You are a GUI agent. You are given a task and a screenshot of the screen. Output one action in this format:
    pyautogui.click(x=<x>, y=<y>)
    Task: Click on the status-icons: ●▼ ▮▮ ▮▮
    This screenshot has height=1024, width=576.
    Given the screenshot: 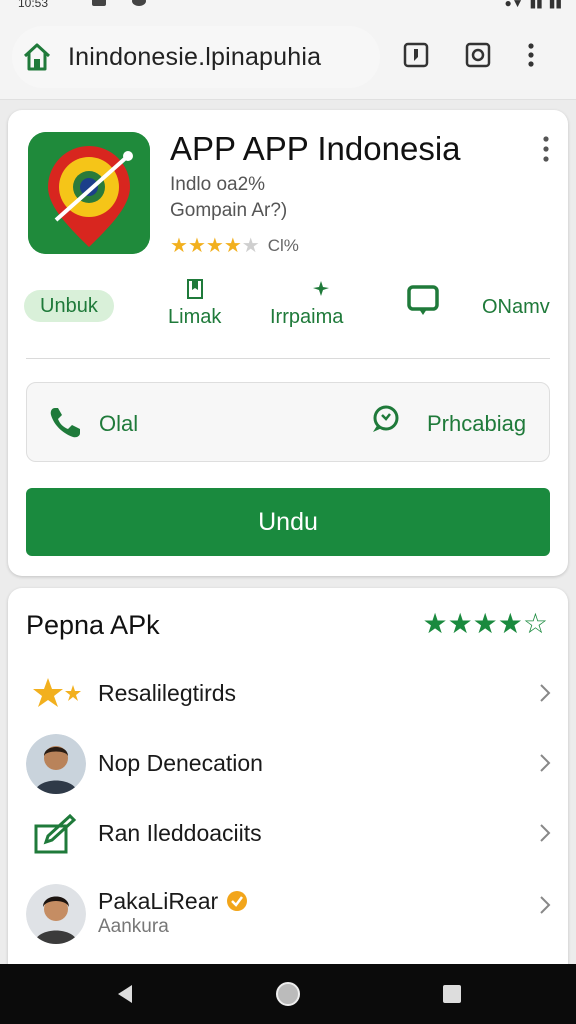 What is the action you would take?
    pyautogui.click(x=533, y=5)
    